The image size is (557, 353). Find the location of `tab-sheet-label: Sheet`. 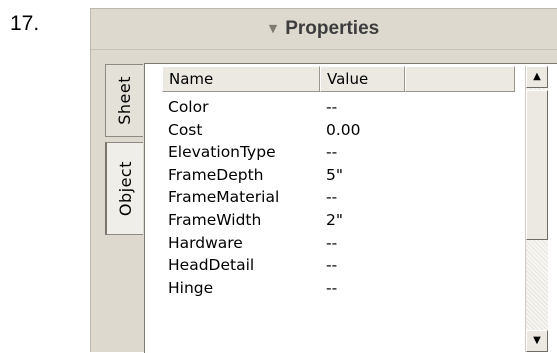

tab-sheet-label: Sheet is located at coordinates (124, 100).